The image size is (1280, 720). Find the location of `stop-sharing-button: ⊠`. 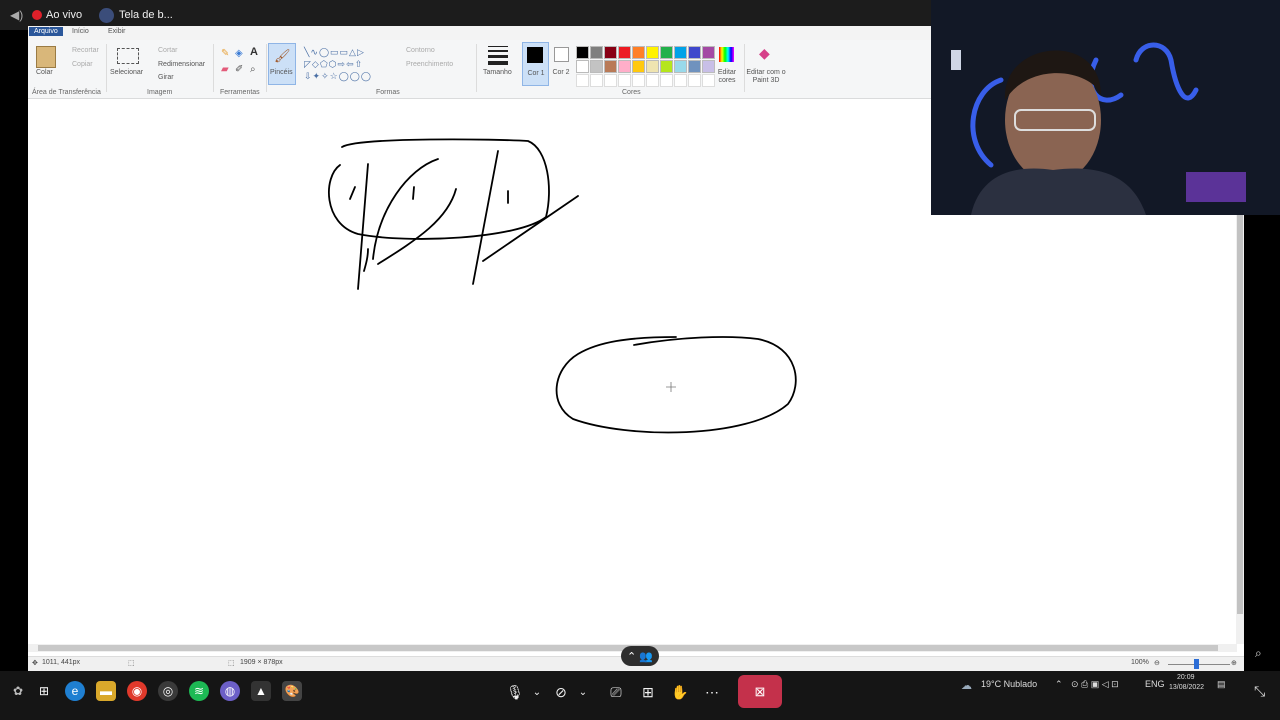

stop-sharing-button: ⊠ is located at coordinates (760, 691).